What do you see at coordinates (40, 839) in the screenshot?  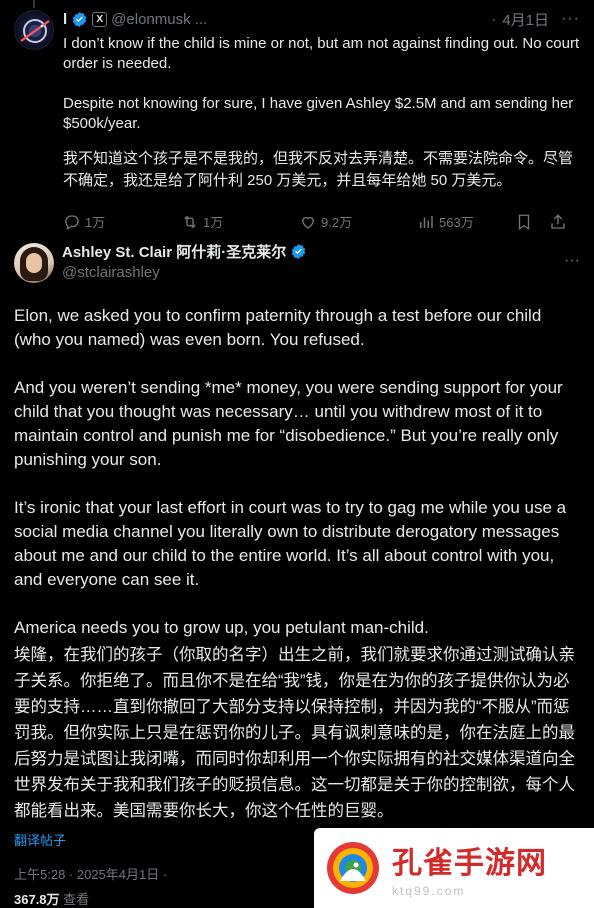 I see `translate-post-link: 翻译帖子` at bounding box center [40, 839].